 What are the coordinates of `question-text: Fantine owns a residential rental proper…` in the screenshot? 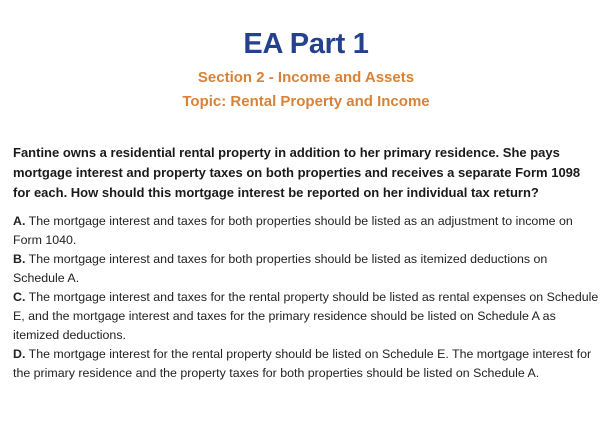 It's located at (297, 172).